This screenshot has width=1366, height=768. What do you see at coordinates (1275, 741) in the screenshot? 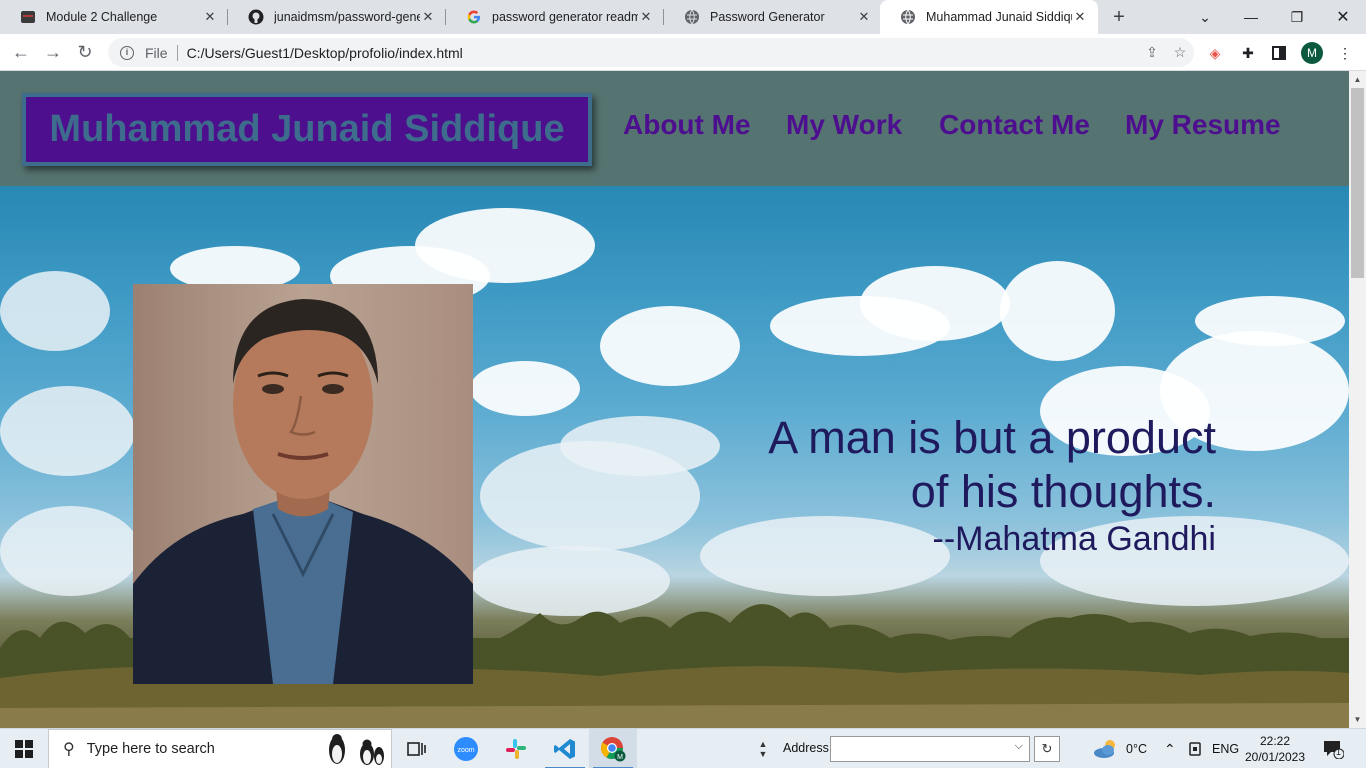
I see `clock-time: 22:22` at bounding box center [1275, 741].